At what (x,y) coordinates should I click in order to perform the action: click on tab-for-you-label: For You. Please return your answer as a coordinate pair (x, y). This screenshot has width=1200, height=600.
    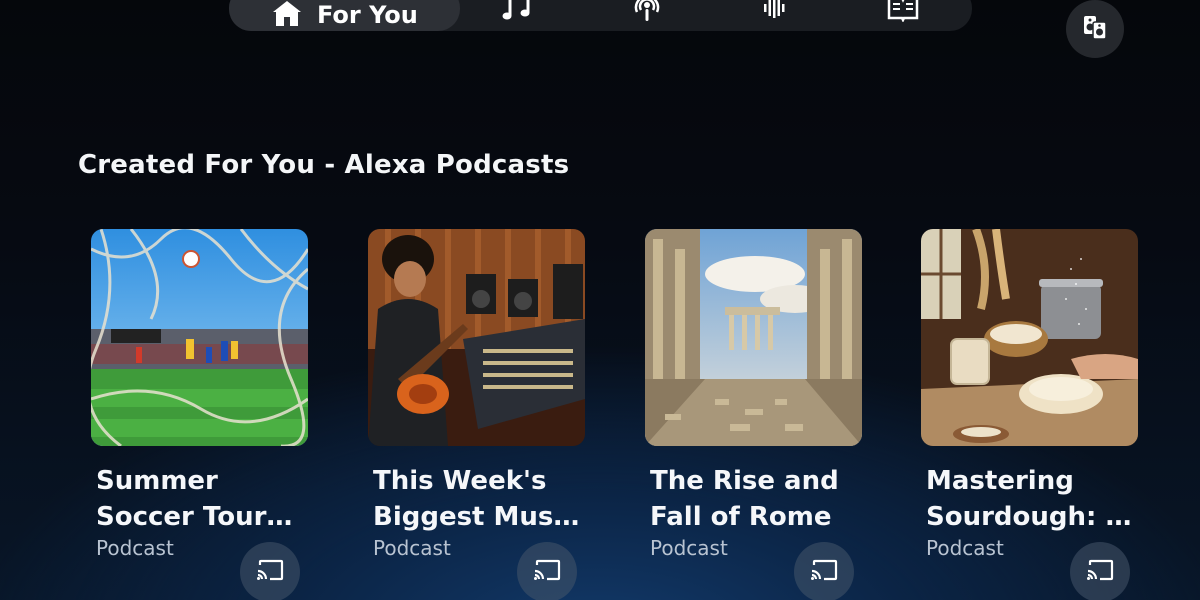
    Looking at the image, I should click on (367, 14).